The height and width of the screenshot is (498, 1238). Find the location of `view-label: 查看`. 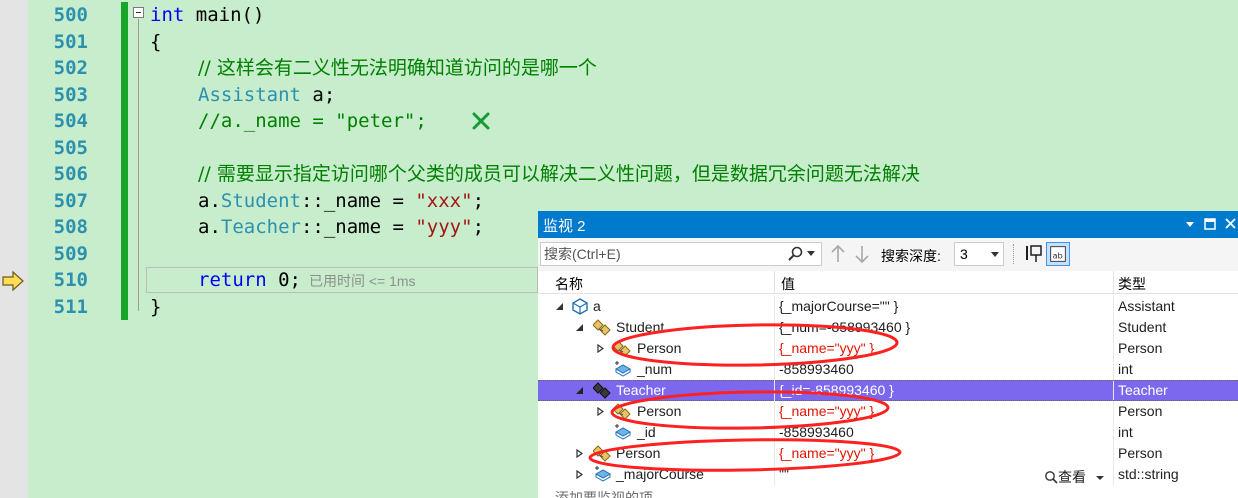

view-label: 查看 is located at coordinates (1072, 477).